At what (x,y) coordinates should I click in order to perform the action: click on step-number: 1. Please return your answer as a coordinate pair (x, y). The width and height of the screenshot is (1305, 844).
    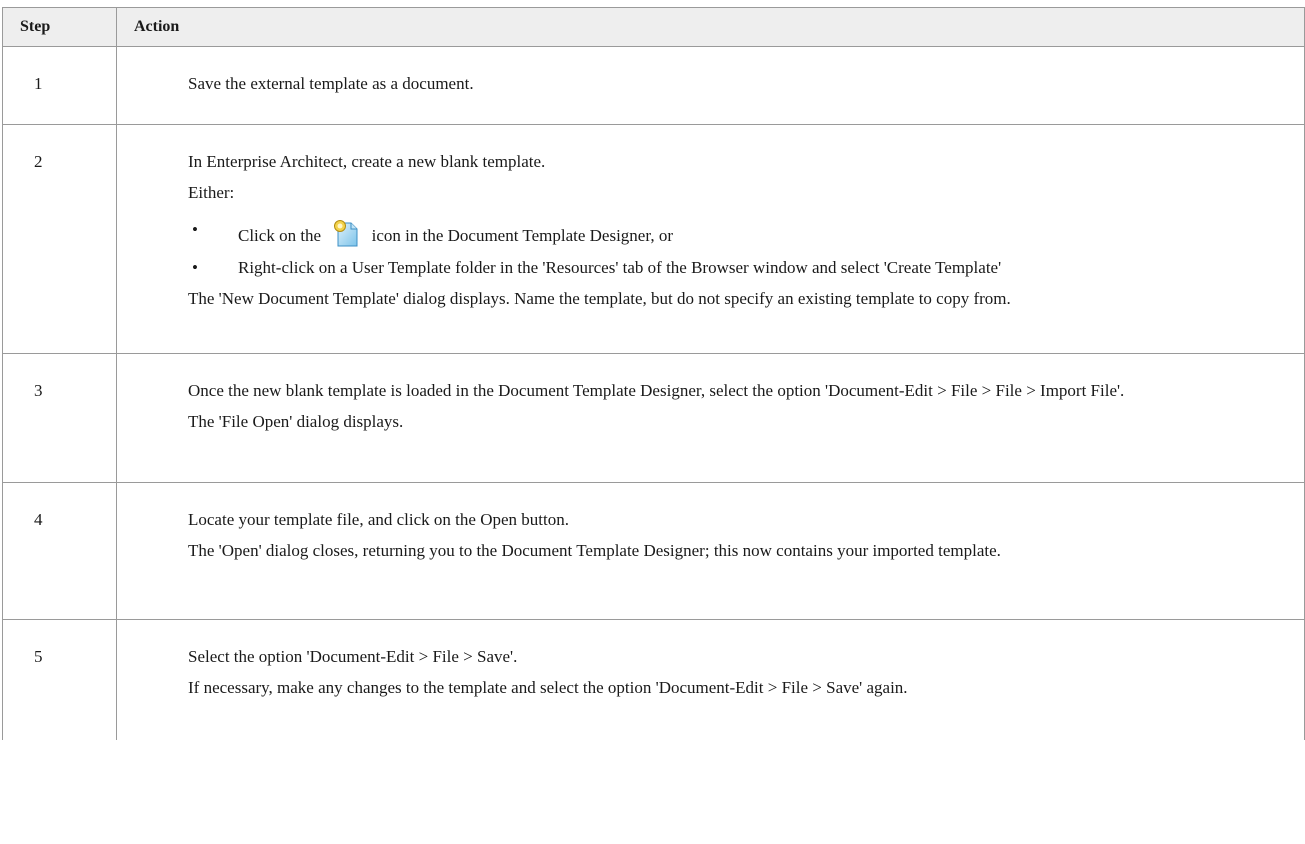
    Looking at the image, I should click on (59, 85).